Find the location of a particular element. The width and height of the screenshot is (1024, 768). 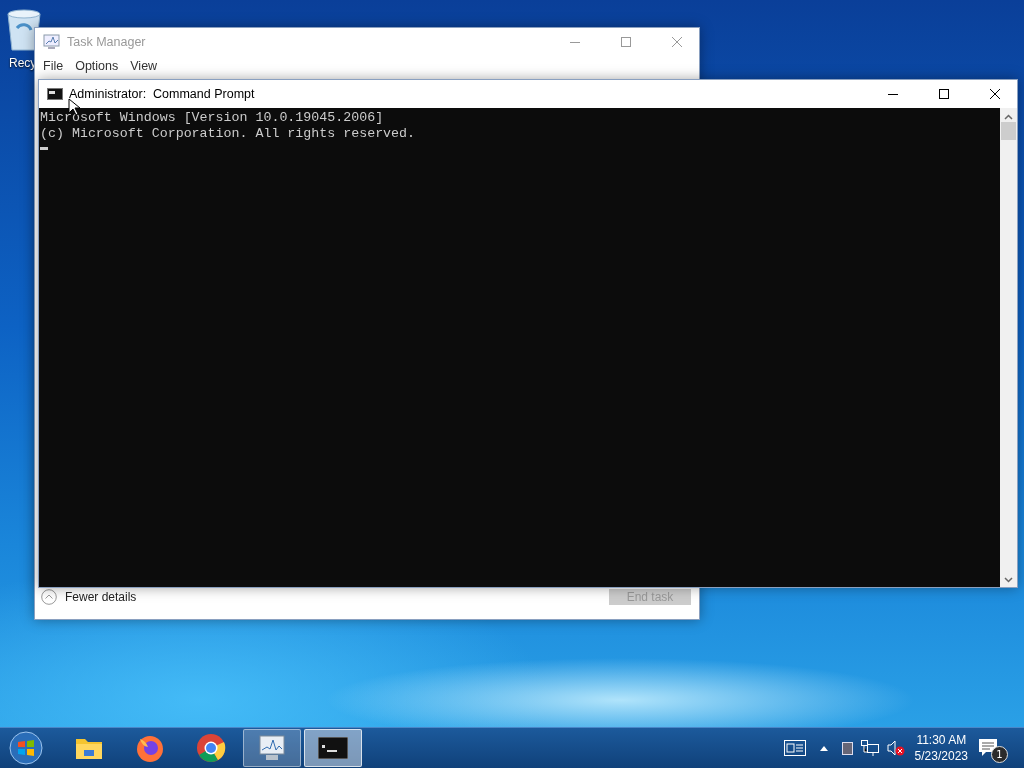

scroll-up-icon is located at coordinates (1008, 117).